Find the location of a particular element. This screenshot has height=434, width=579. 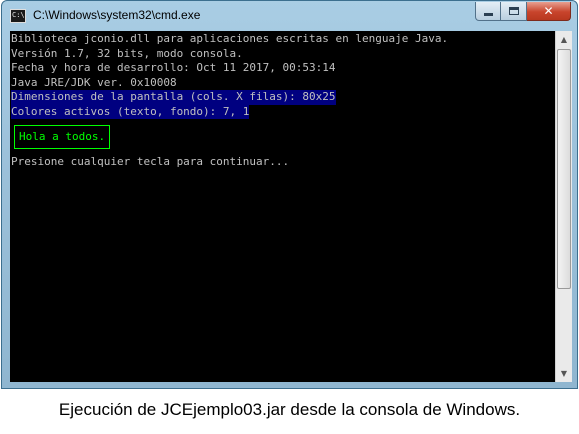

scroll-down-button: ▼ is located at coordinates (564, 373).